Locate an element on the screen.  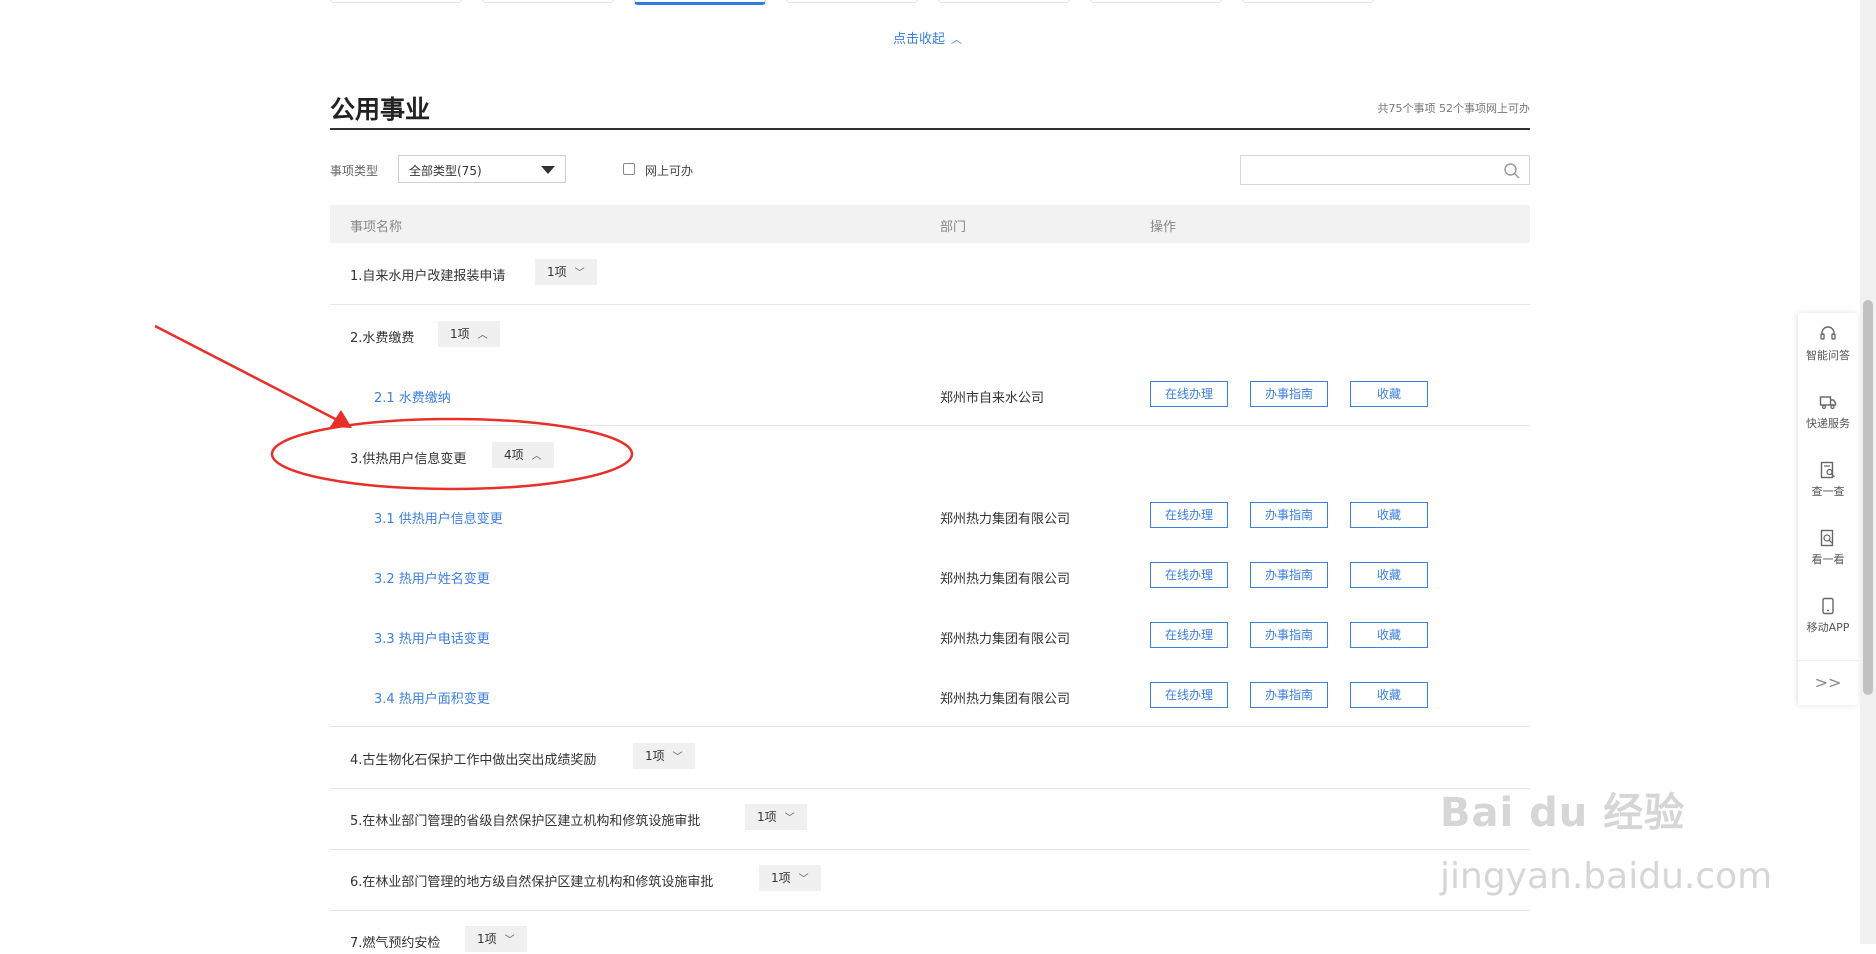
group-title: 2.水费缴费 is located at coordinates (382, 338).